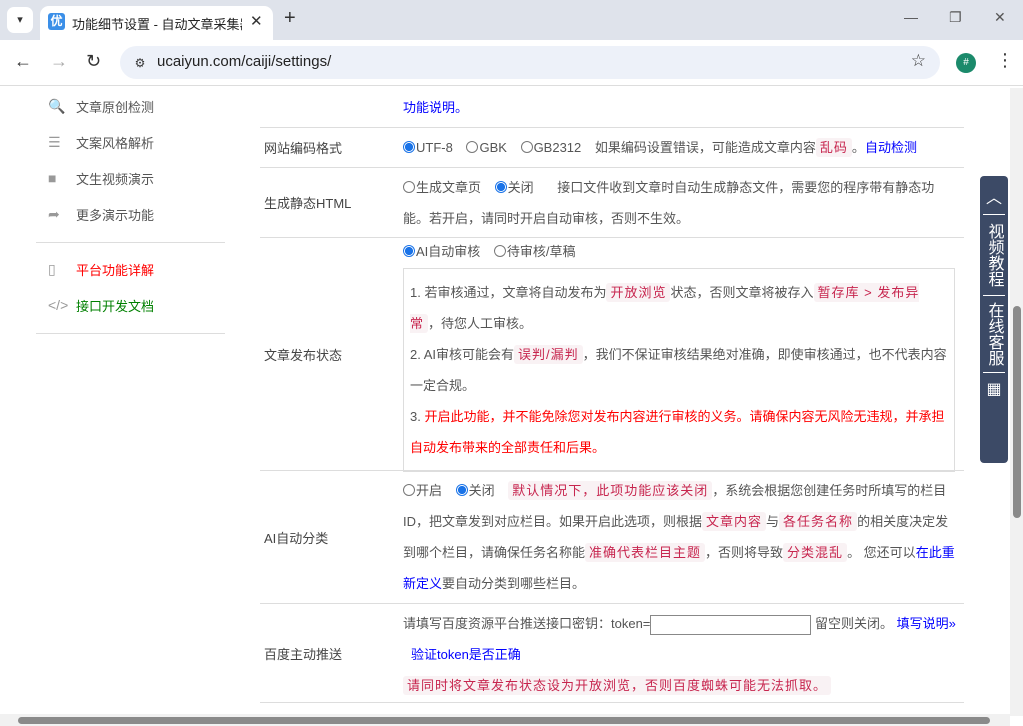 This screenshot has height=726, width=1023. I want to click on reload-button: ↻, so click(93, 61).